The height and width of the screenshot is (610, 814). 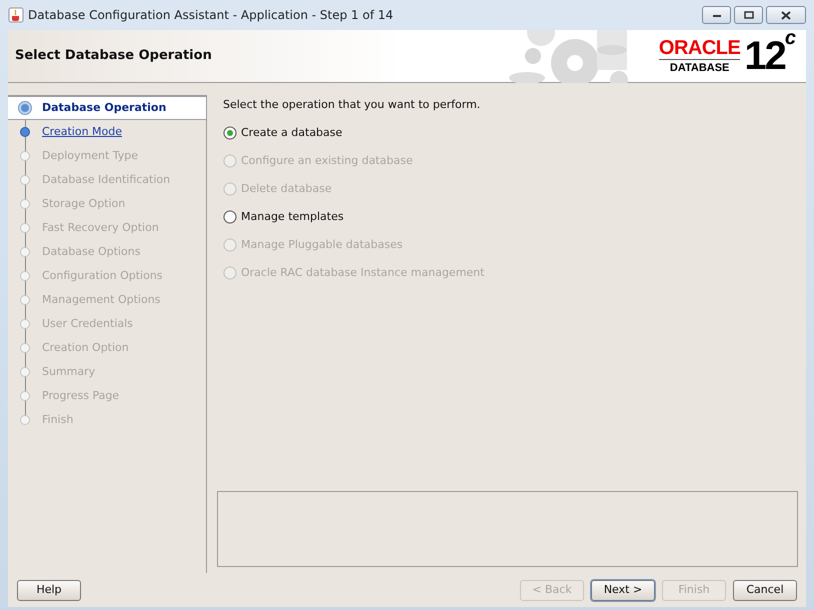 I want to click on minimize-button, so click(x=716, y=15).